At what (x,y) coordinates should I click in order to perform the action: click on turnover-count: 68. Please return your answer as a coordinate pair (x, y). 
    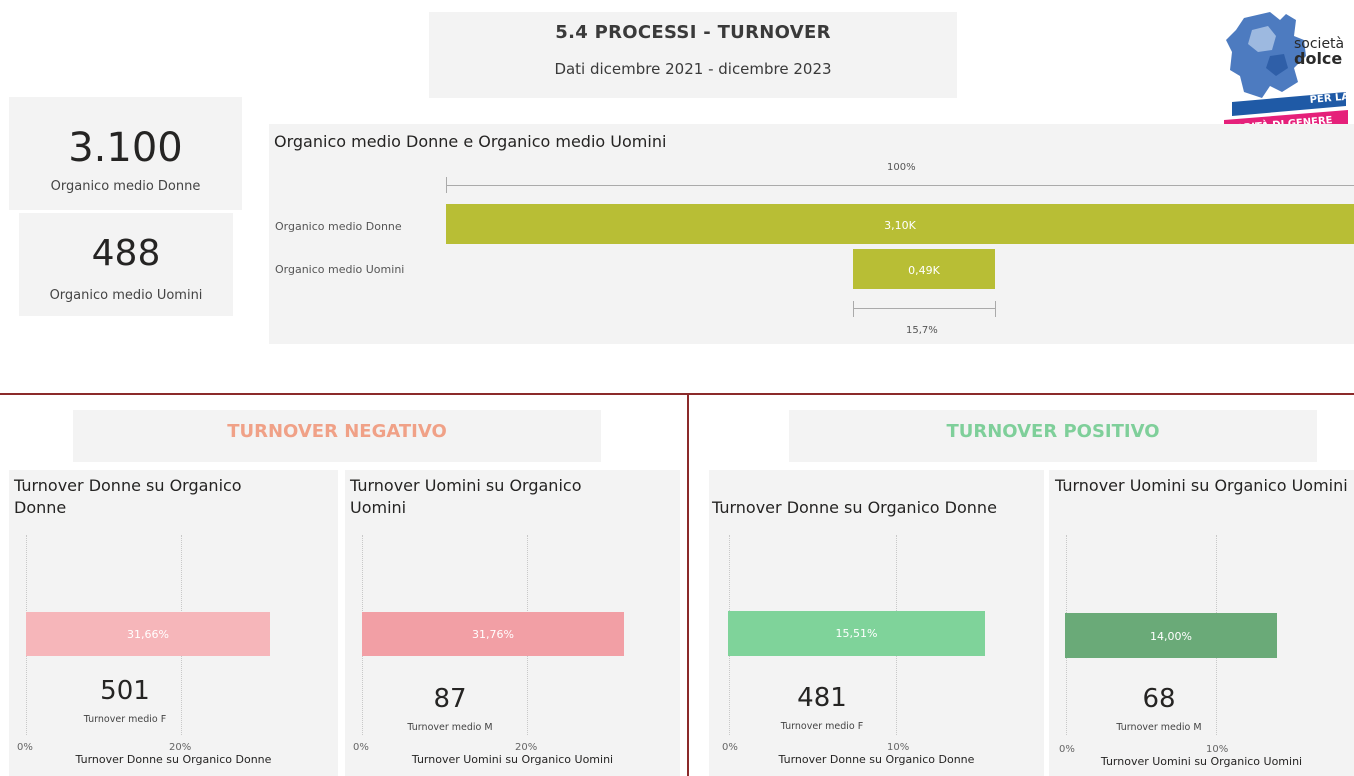
    Looking at the image, I should click on (1159, 699).